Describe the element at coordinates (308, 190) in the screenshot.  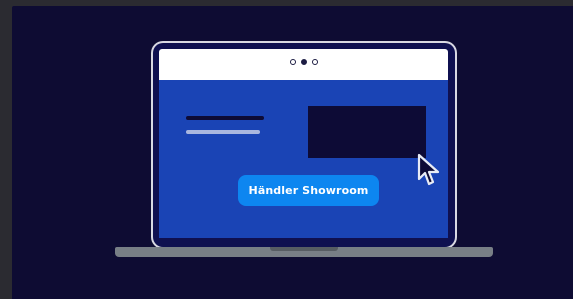
I see `haendler-showroom-button: Händler Showroom` at that location.